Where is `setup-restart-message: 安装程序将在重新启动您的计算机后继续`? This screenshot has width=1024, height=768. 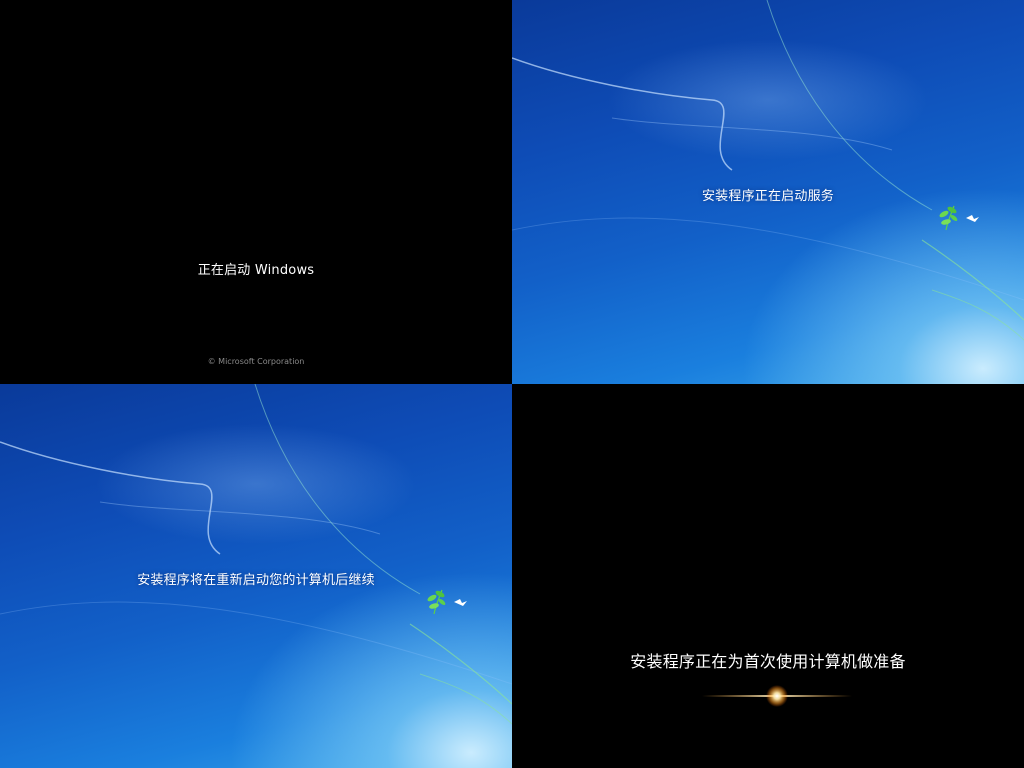
setup-restart-message: 安装程序将在重新启动您的计算机后继续 is located at coordinates (256, 580).